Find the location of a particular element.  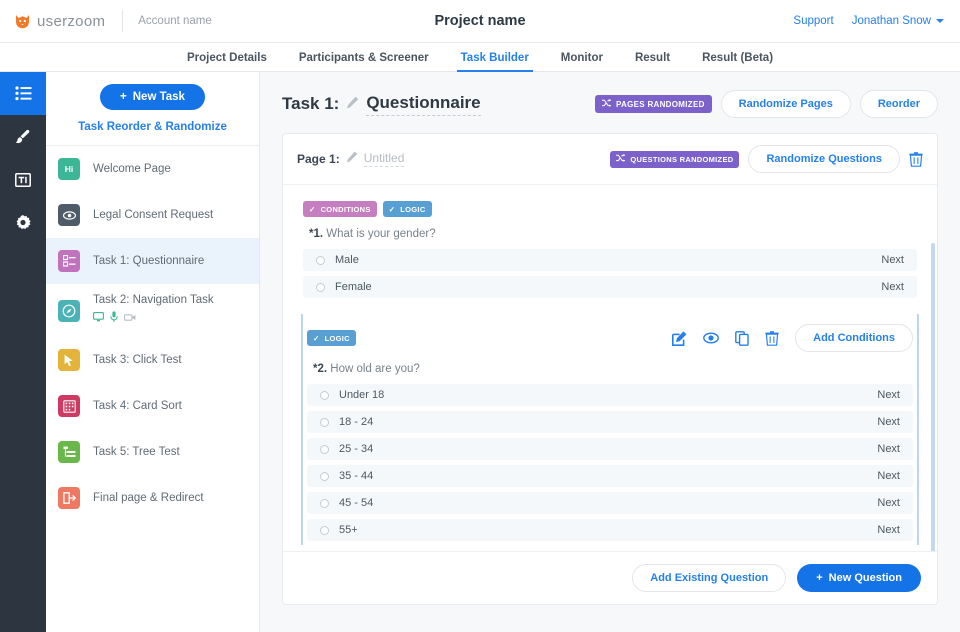

check-icon: ✓ is located at coordinates (312, 209).